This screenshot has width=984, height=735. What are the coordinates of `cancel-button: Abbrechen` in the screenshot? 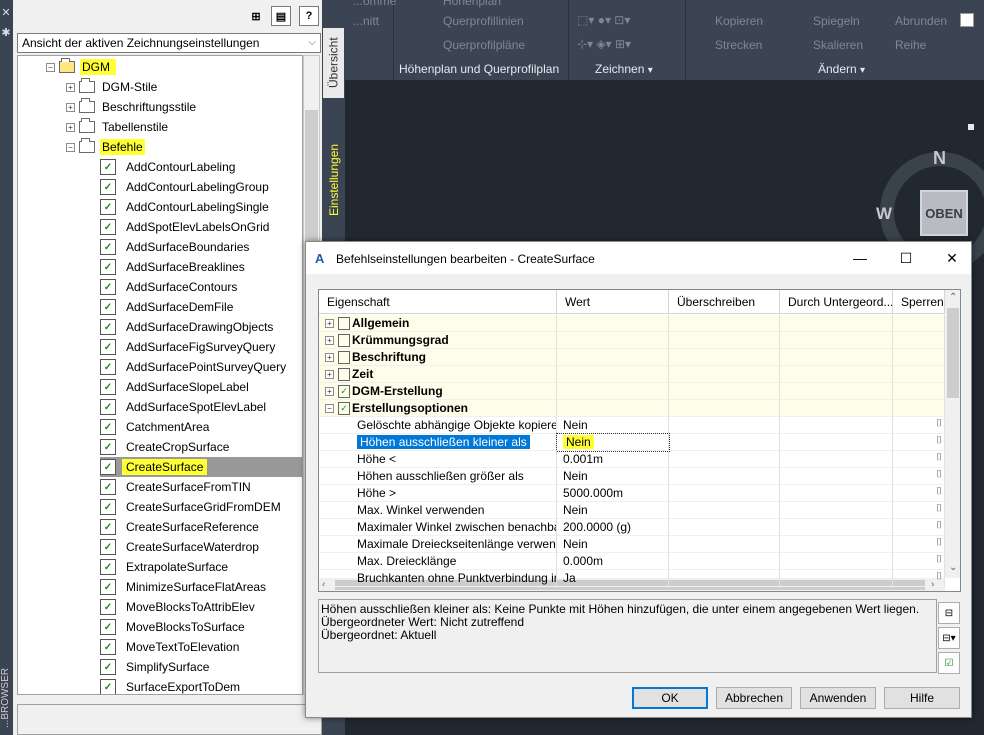 It's located at (754, 698).